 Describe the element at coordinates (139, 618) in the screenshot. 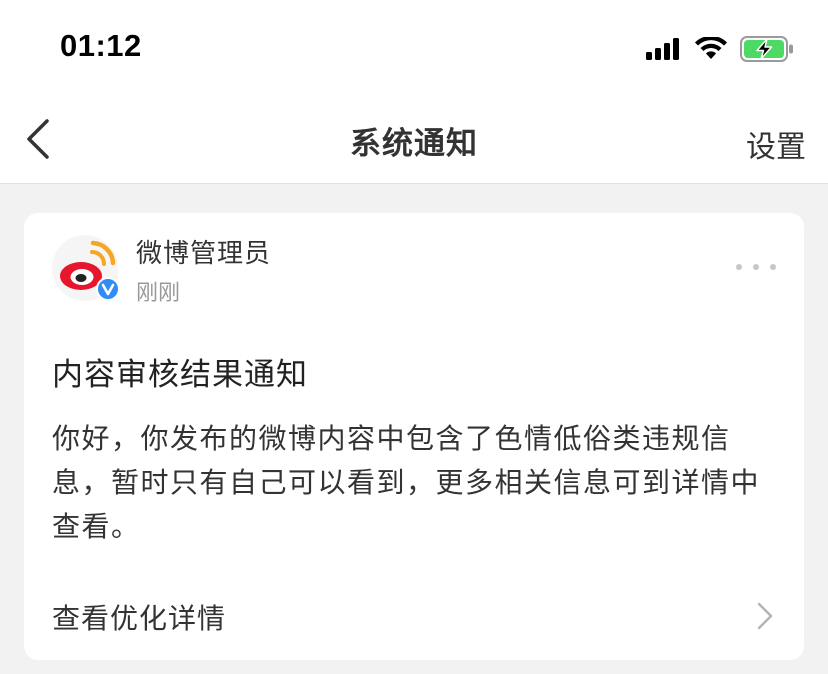

I see `view-details-label: 查看优化详情` at that location.